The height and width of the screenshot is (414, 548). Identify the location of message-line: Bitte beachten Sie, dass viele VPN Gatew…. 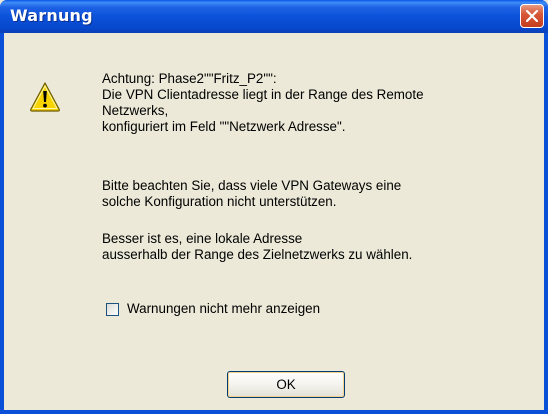
(252, 185).